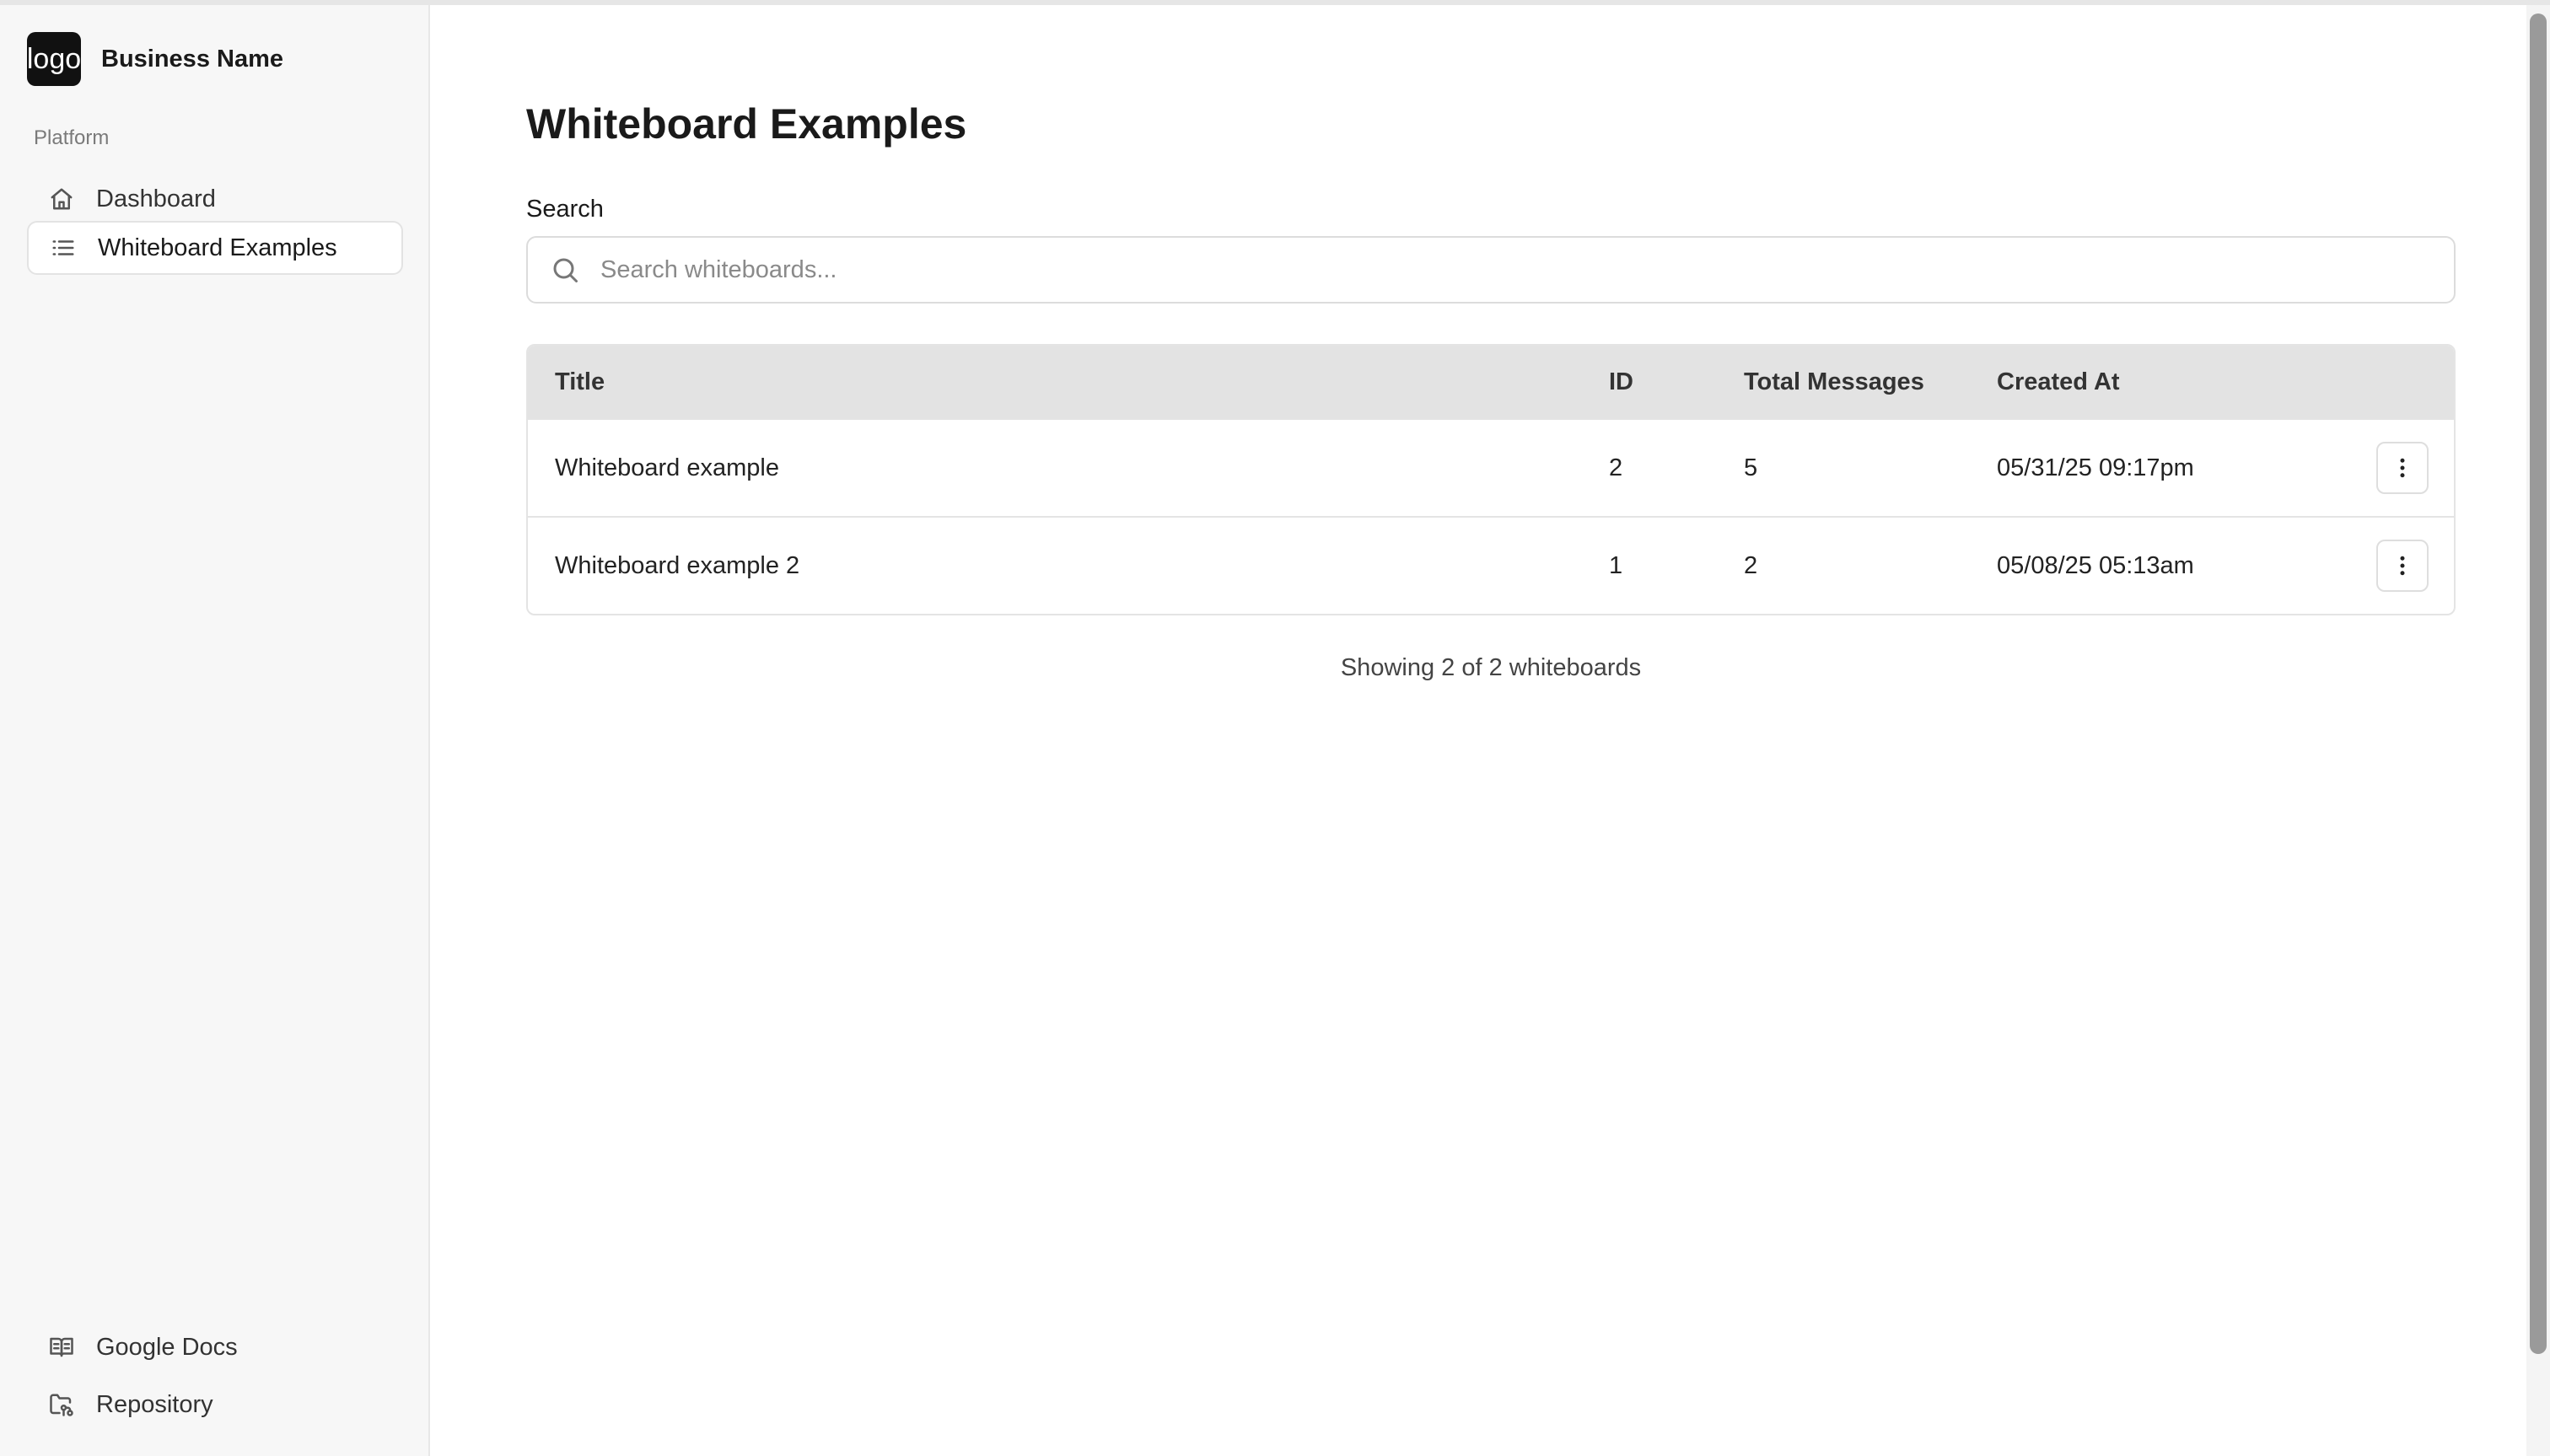 The height and width of the screenshot is (1456, 2550). Describe the element at coordinates (1491, 467) in the screenshot. I see `table-row: Whiteboard example 2 5 05/31/25 09:17pm` at that location.